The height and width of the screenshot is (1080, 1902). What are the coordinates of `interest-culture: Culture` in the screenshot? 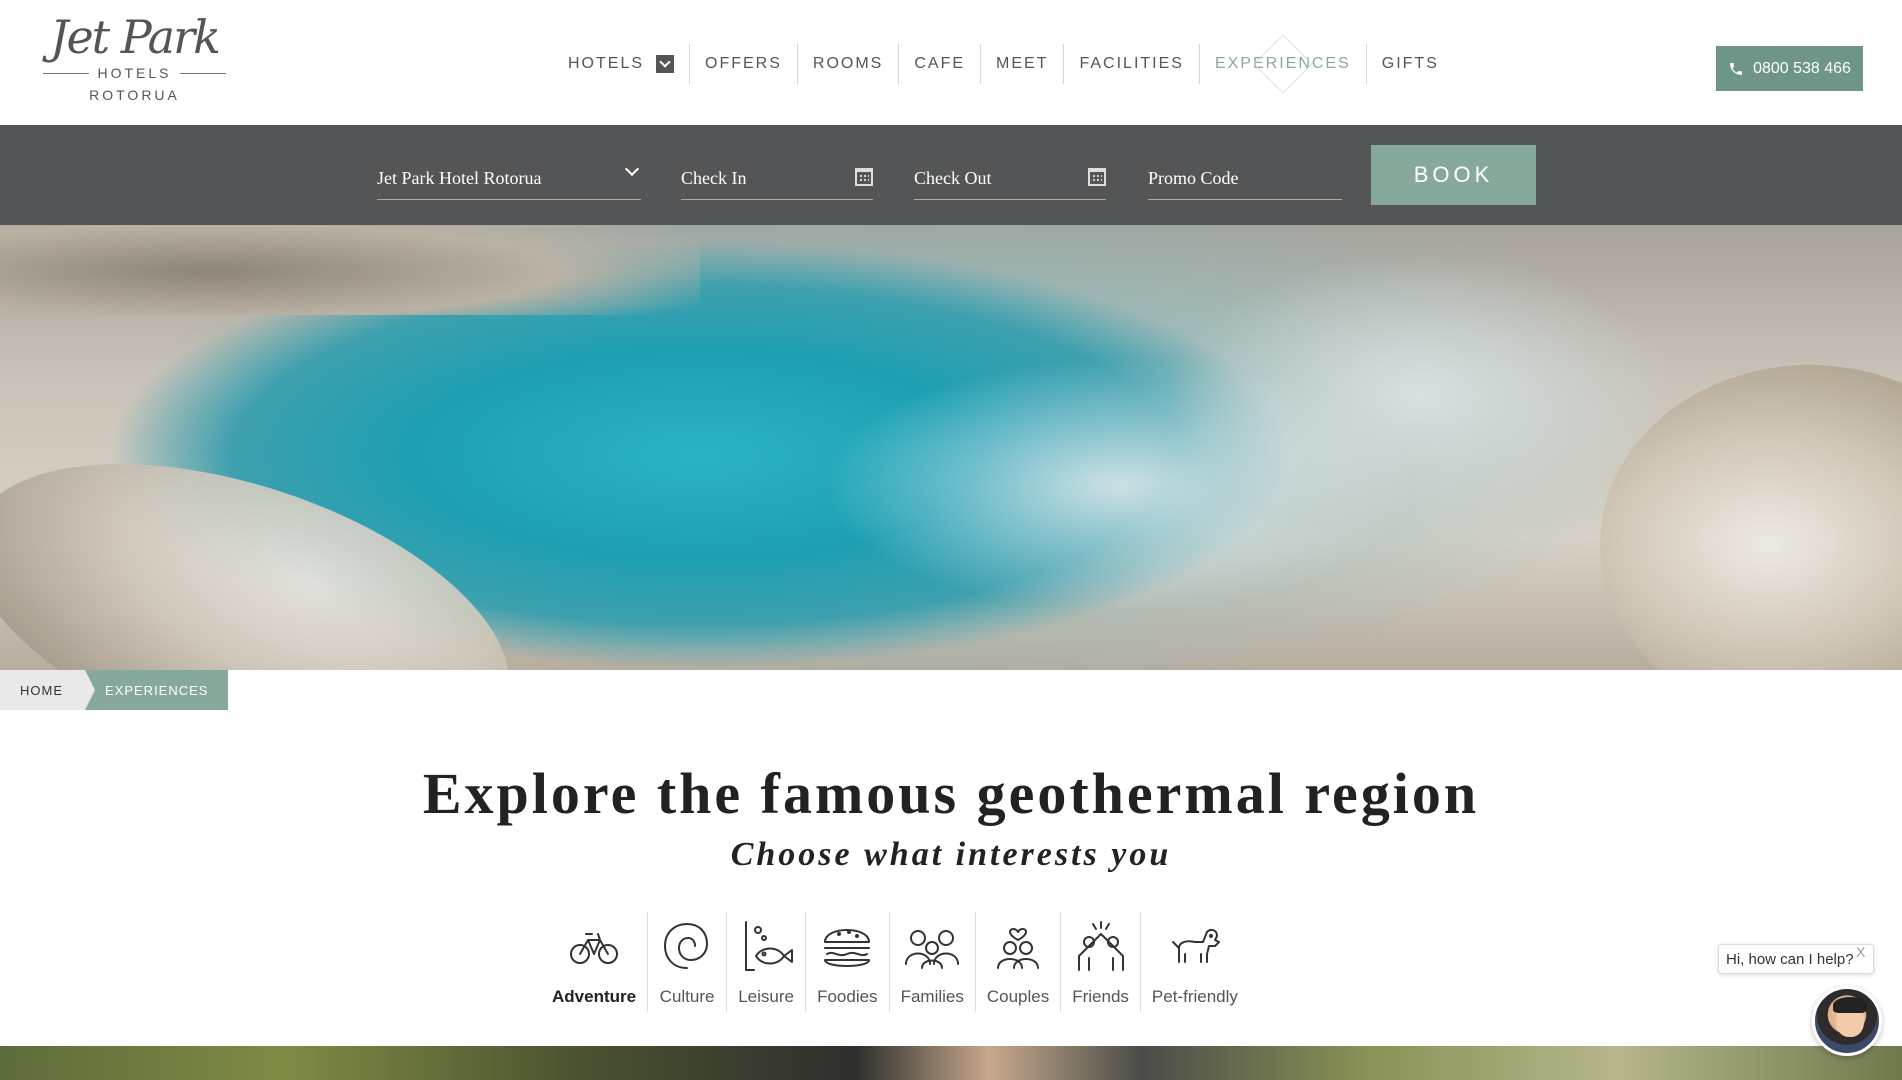 It's located at (688, 962).